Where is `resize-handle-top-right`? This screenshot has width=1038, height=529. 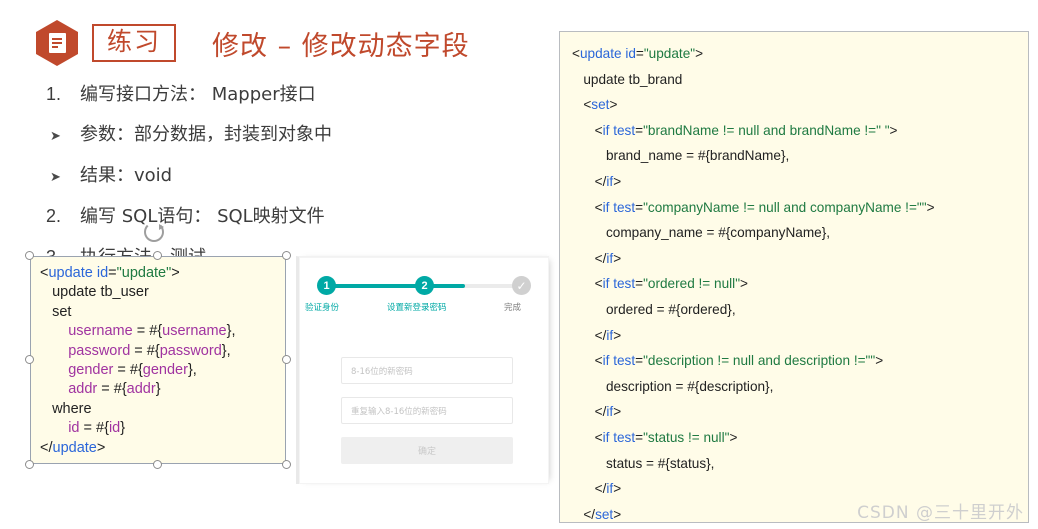
resize-handle-top-right is located at coordinates (286, 255).